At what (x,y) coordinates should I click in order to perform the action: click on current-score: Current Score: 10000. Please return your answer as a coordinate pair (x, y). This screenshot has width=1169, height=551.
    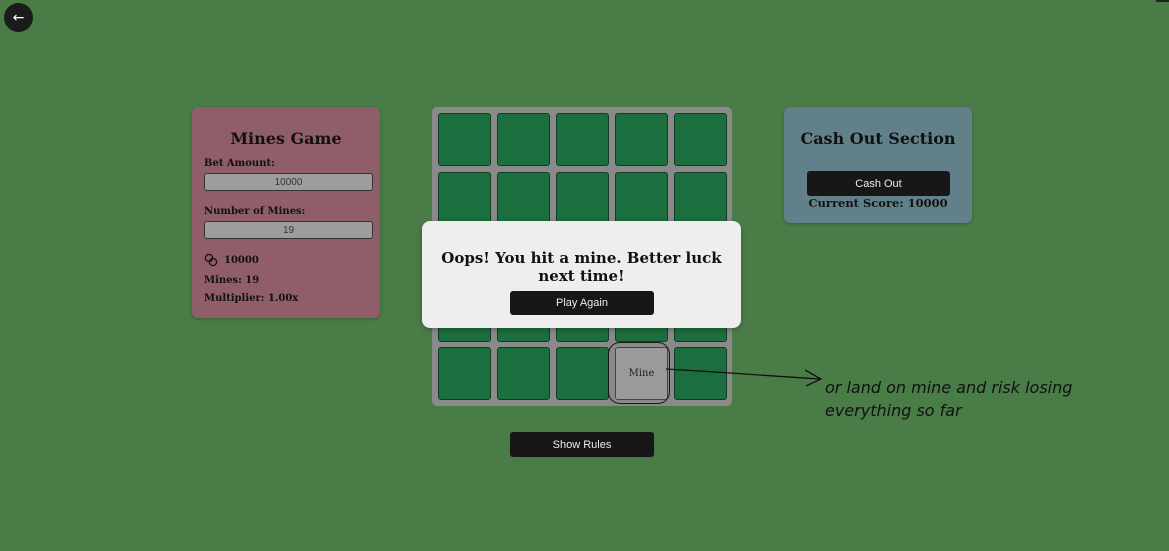
    Looking at the image, I should click on (878, 203).